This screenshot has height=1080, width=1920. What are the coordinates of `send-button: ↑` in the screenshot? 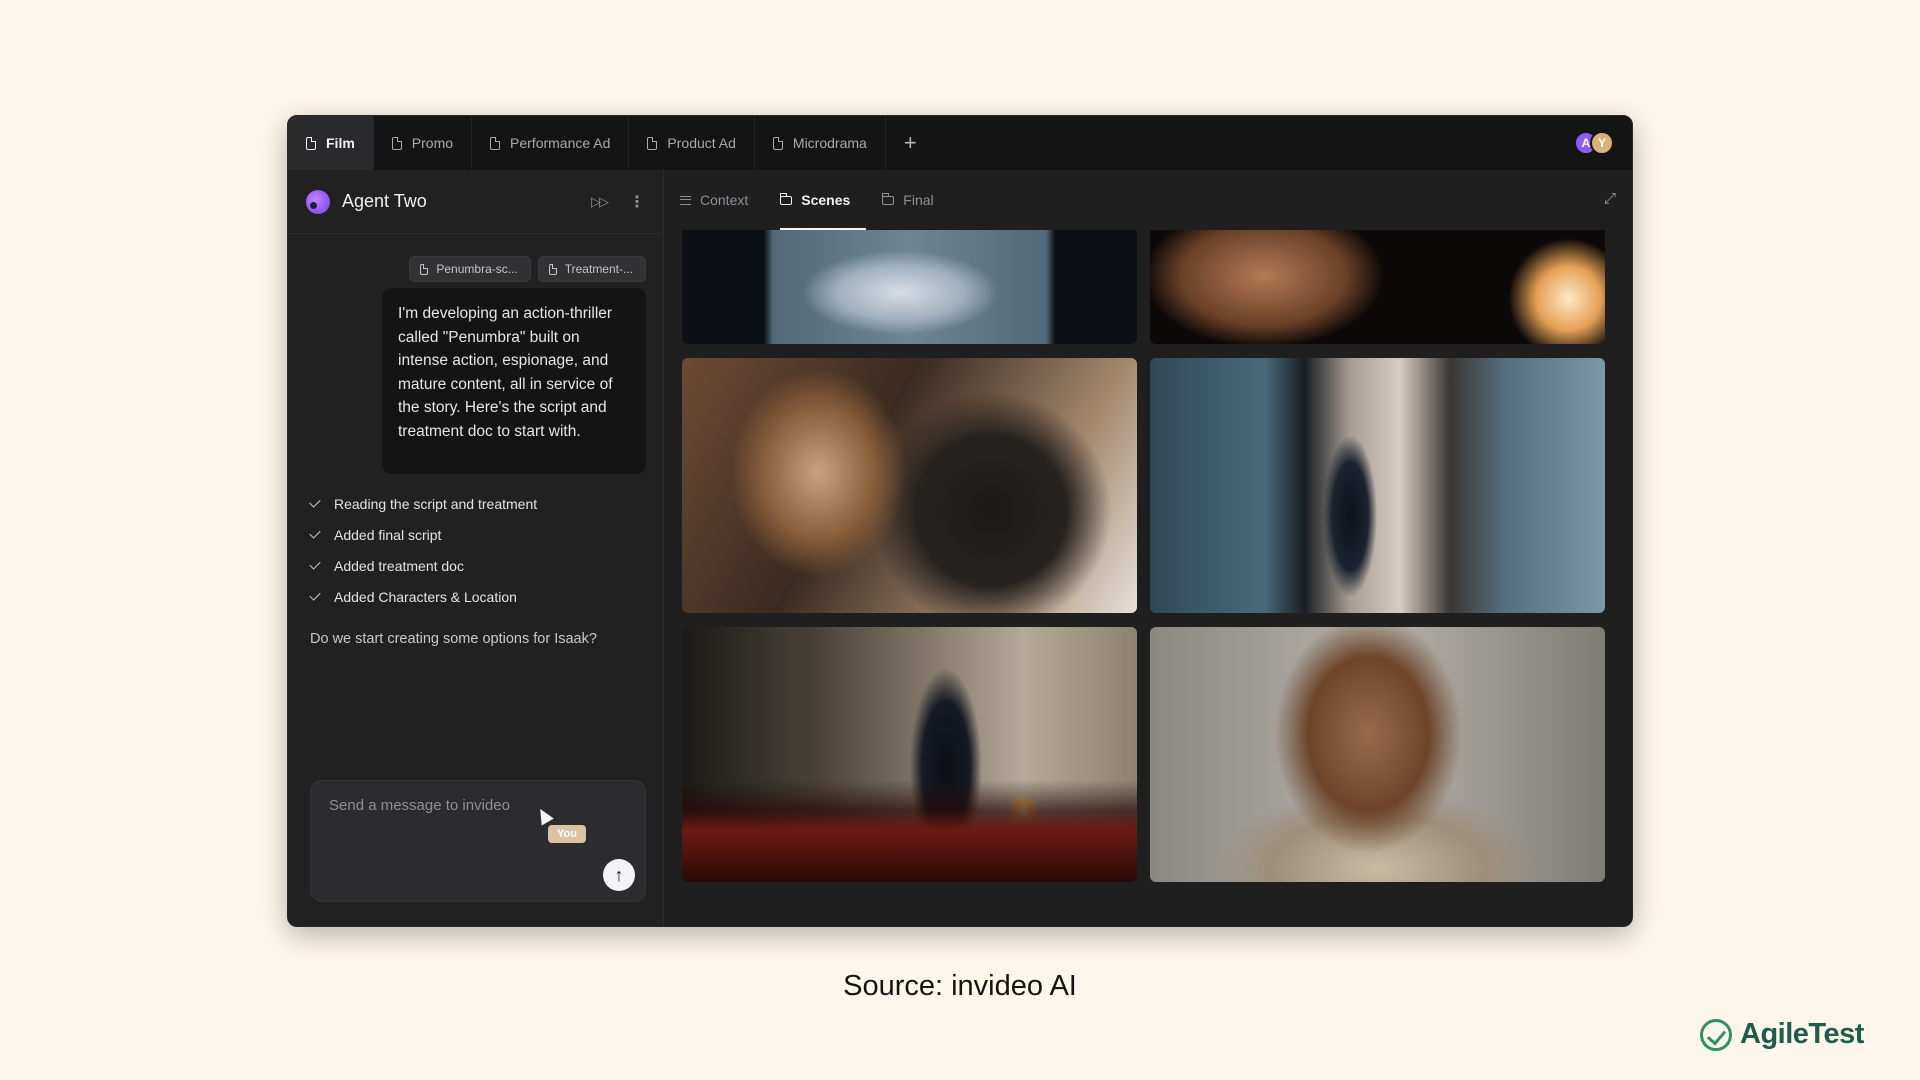 It's located at (619, 875).